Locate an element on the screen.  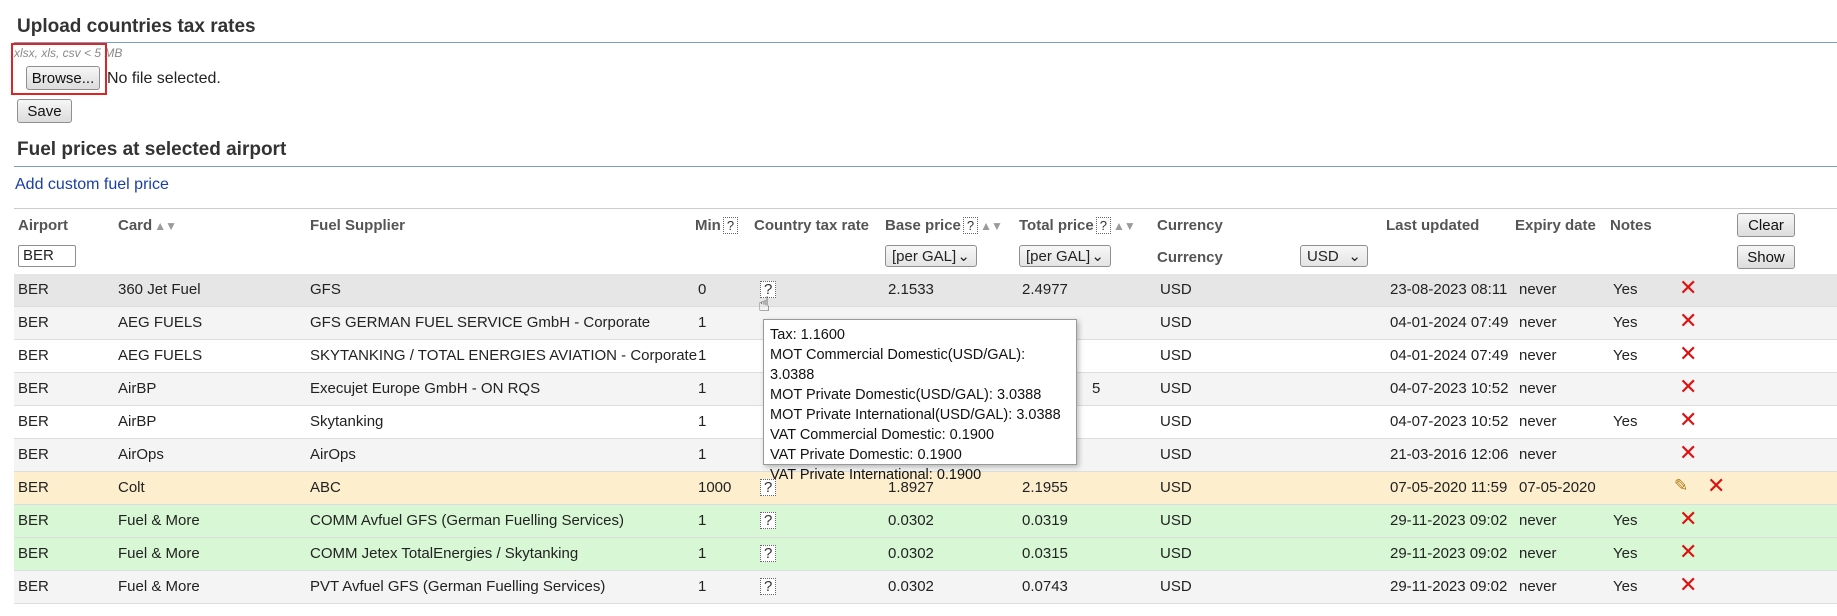
show-button: Show is located at coordinates (1766, 257).